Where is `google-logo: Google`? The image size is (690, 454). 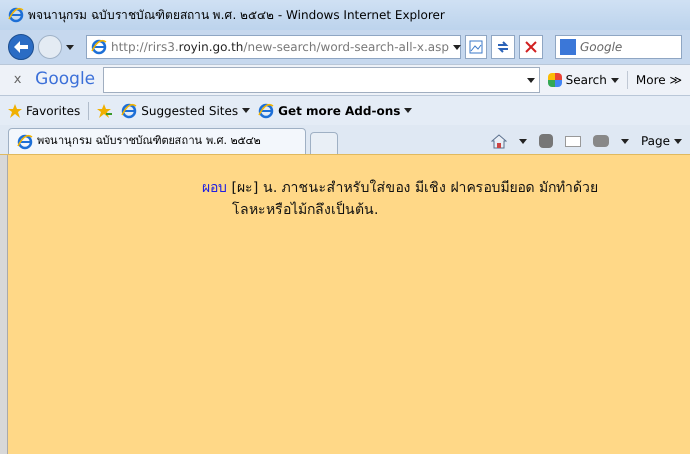 google-logo: Google is located at coordinates (65, 80).